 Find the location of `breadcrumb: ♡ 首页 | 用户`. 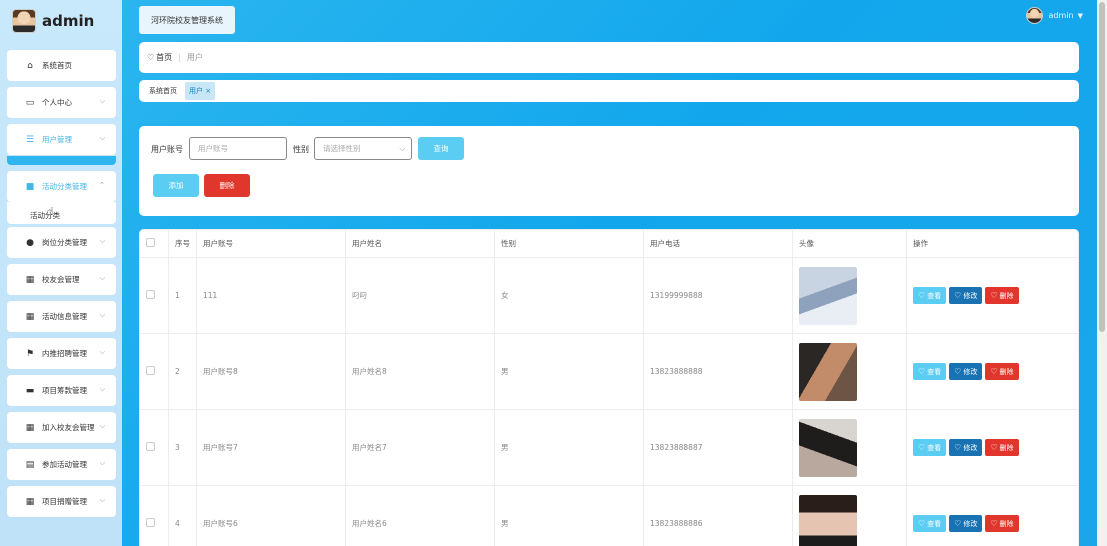

breadcrumb: ♡ 首页 | 用户 is located at coordinates (609, 57).